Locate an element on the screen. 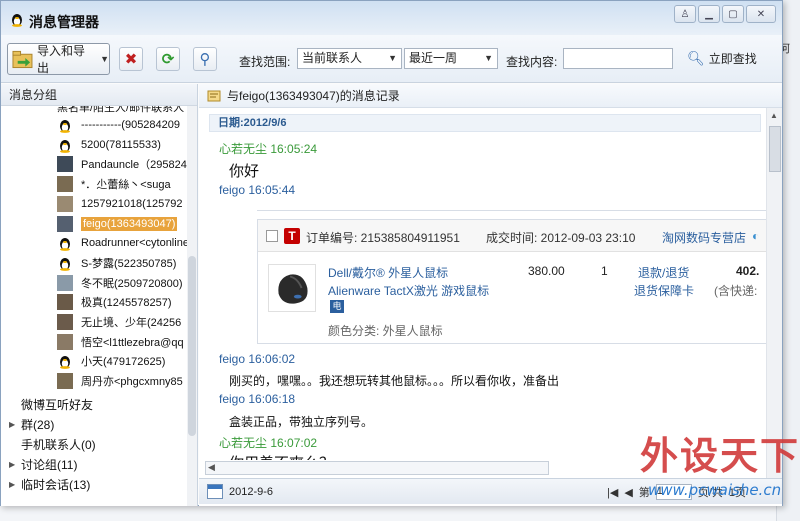  maximize-button: ▢ is located at coordinates (733, 14).